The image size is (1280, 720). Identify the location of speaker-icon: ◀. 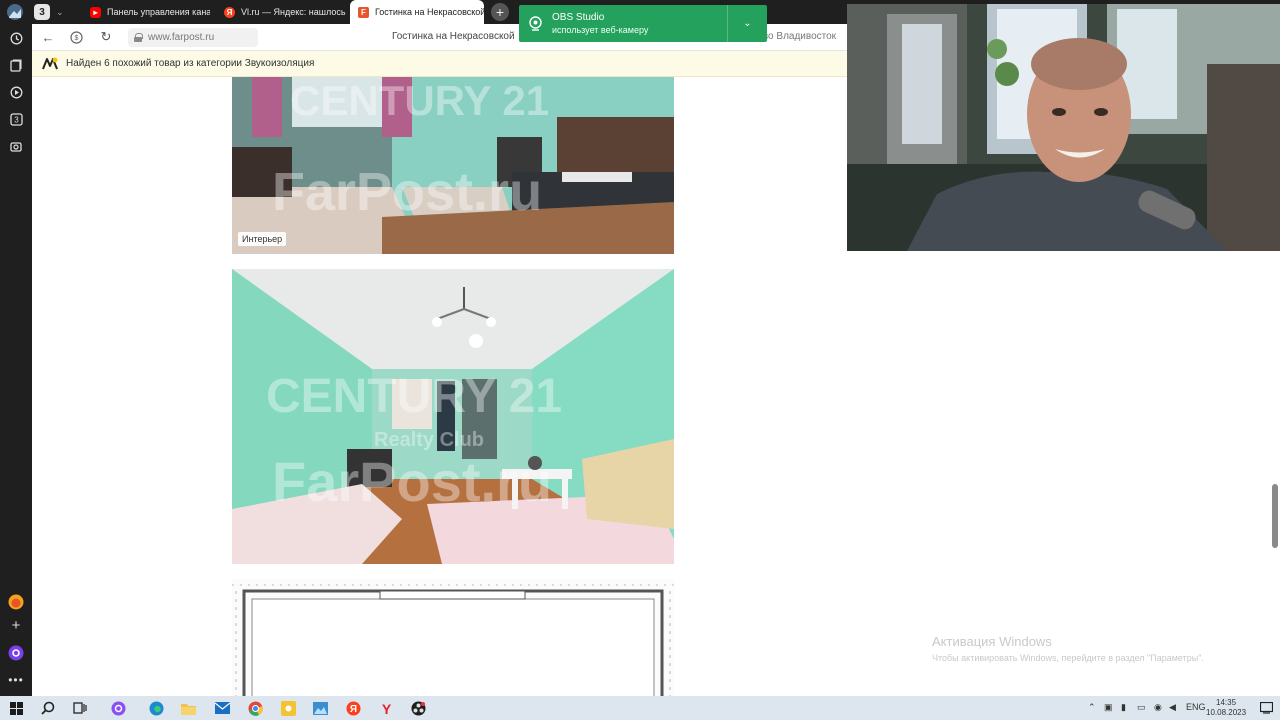
(1172, 707).